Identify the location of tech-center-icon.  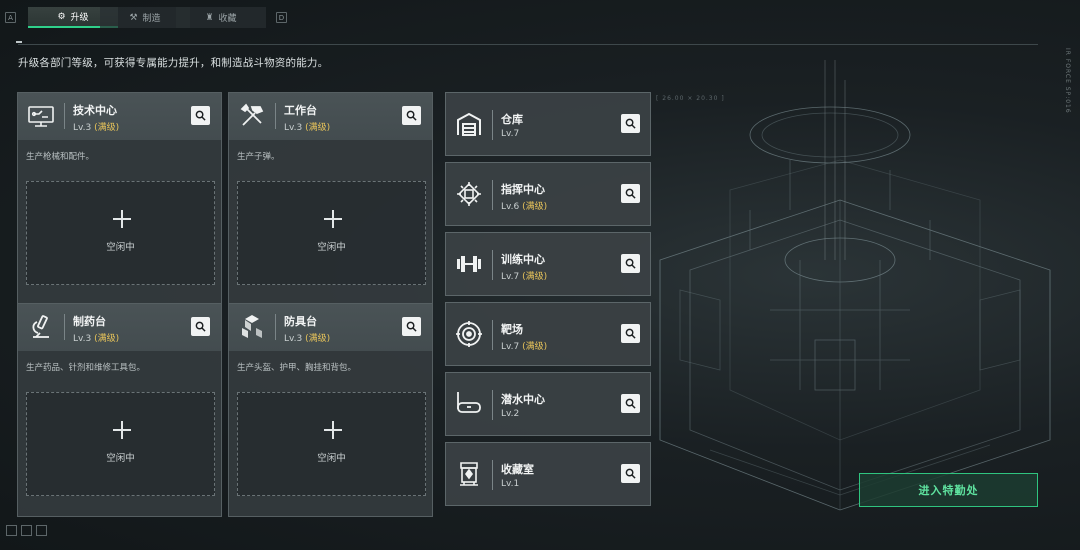
(41, 116).